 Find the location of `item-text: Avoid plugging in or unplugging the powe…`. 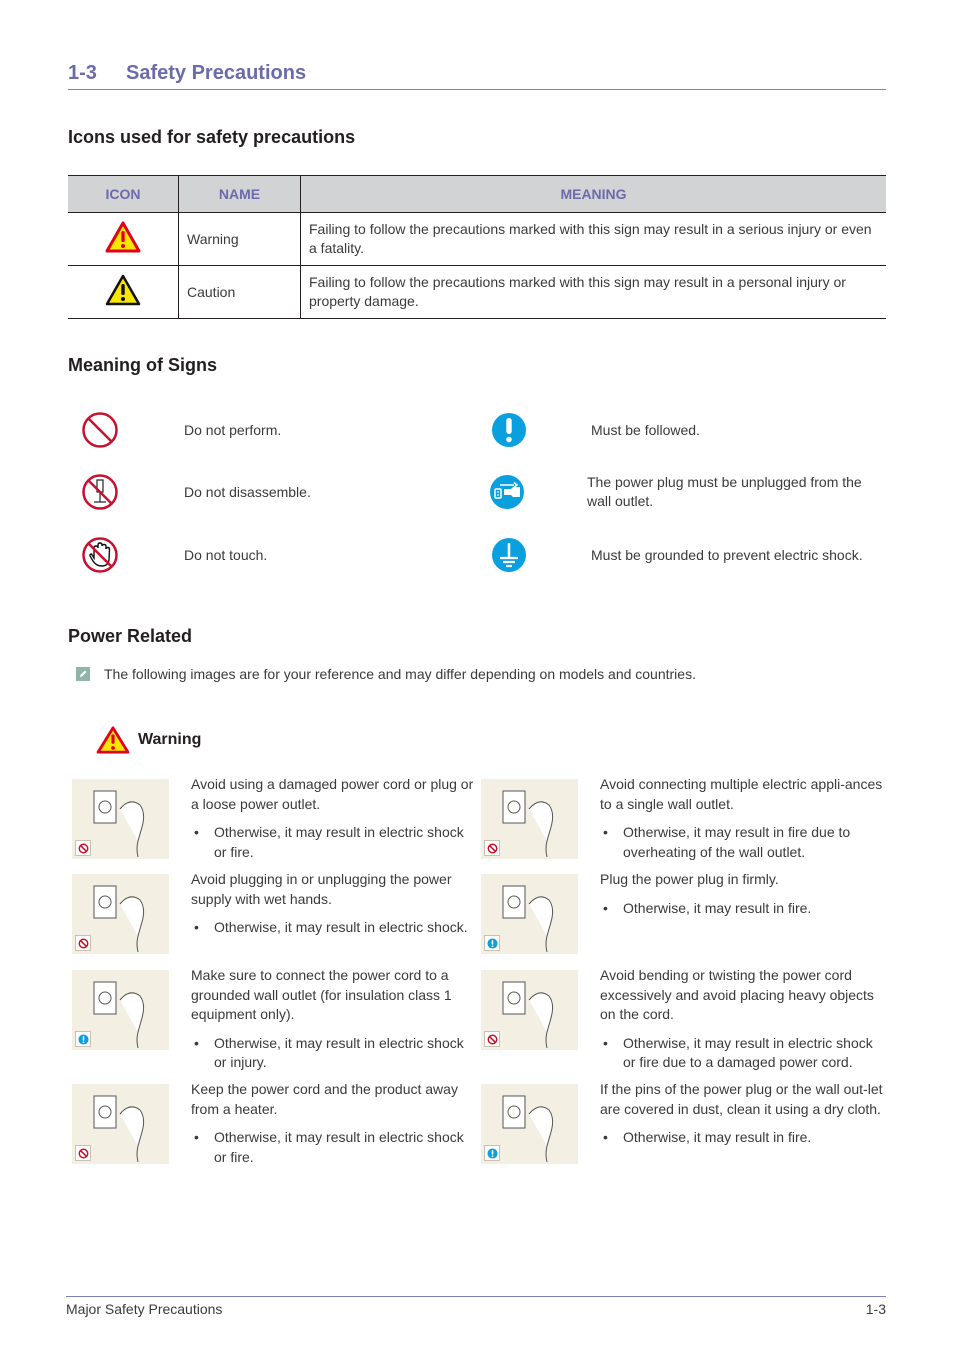

item-text: Avoid plugging in or unplugging the powe… is located at coordinates (321, 889).